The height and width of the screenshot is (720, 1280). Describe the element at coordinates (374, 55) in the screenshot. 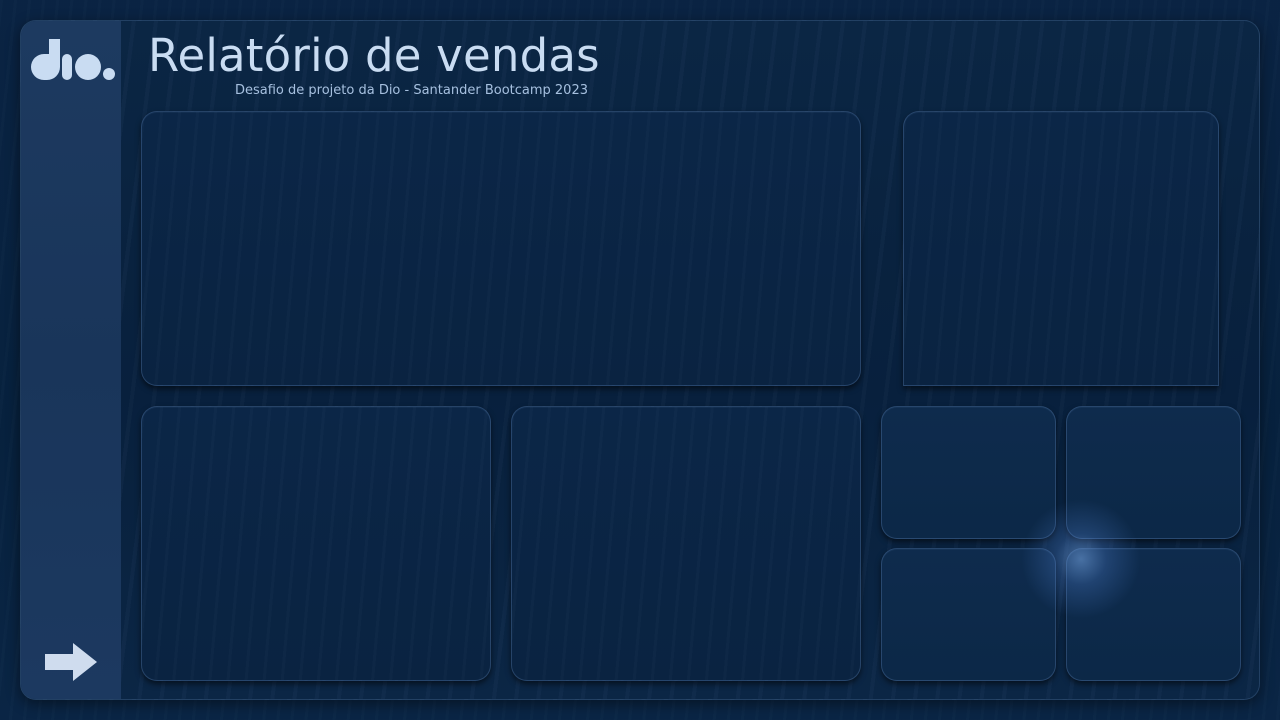

I see `page-title: Relatório de vendas` at that location.